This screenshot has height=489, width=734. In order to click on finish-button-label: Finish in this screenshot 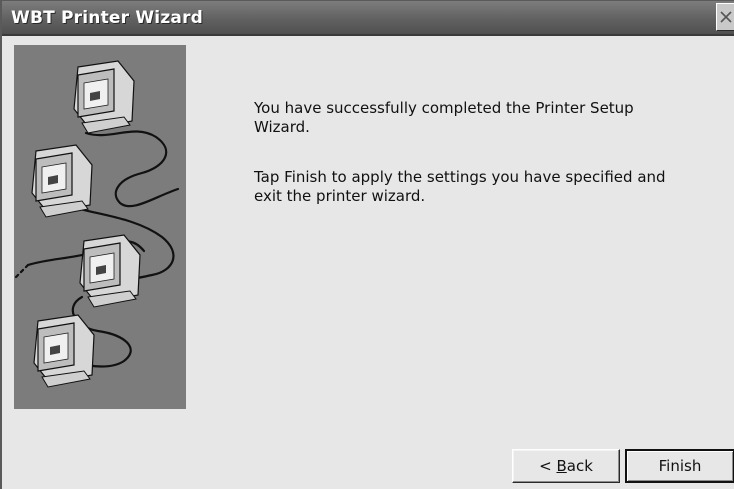, I will do `click(680, 466)`.